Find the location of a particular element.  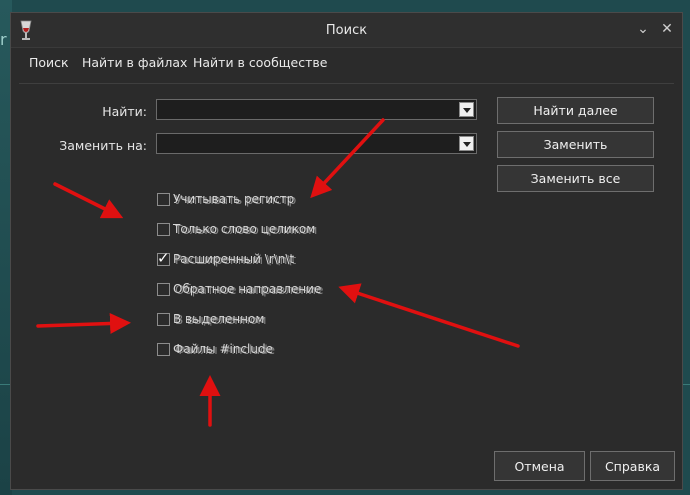

option-label: Только слово целиком Только слово целиком is located at coordinates (245, 229).